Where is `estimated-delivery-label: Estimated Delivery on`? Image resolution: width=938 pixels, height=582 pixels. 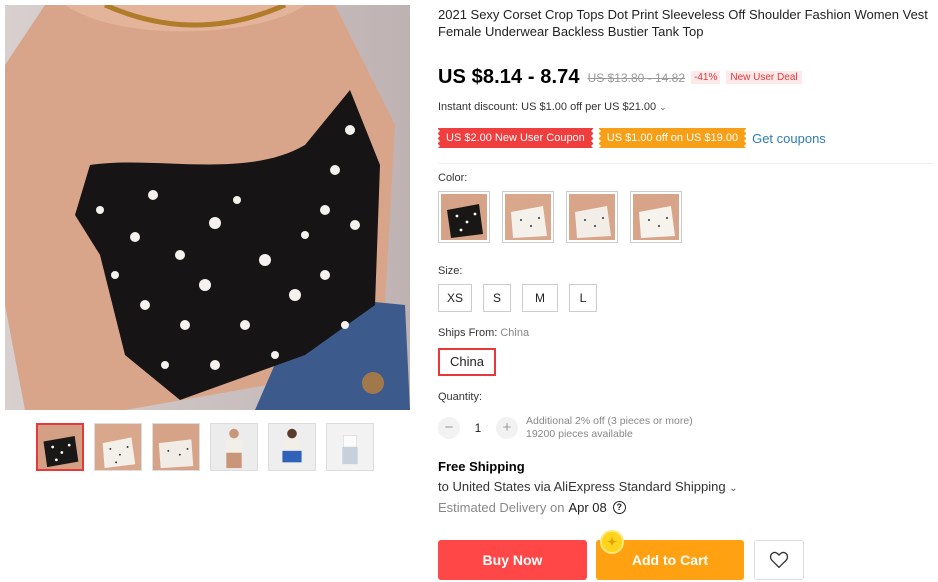 estimated-delivery-label: Estimated Delivery on is located at coordinates (501, 507).